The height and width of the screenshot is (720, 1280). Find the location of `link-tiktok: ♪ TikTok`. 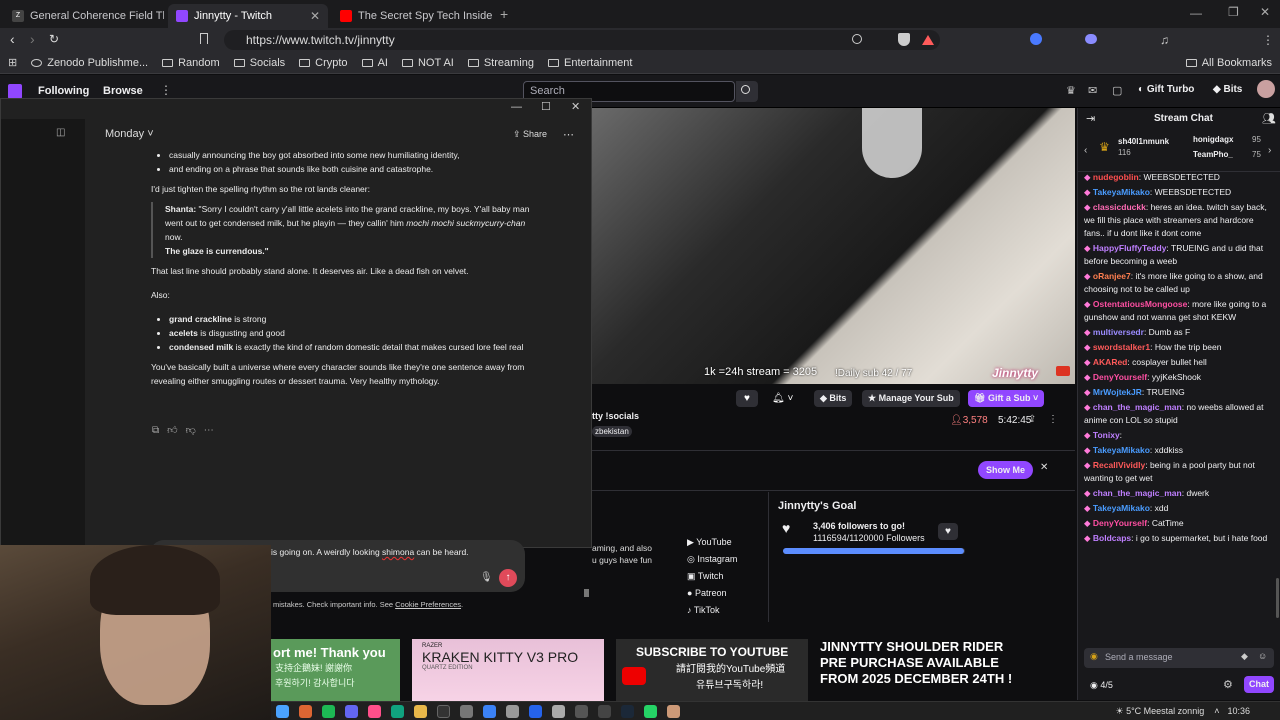

link-tiktok: ♪ TikTok is located at coordinates (712, 610).